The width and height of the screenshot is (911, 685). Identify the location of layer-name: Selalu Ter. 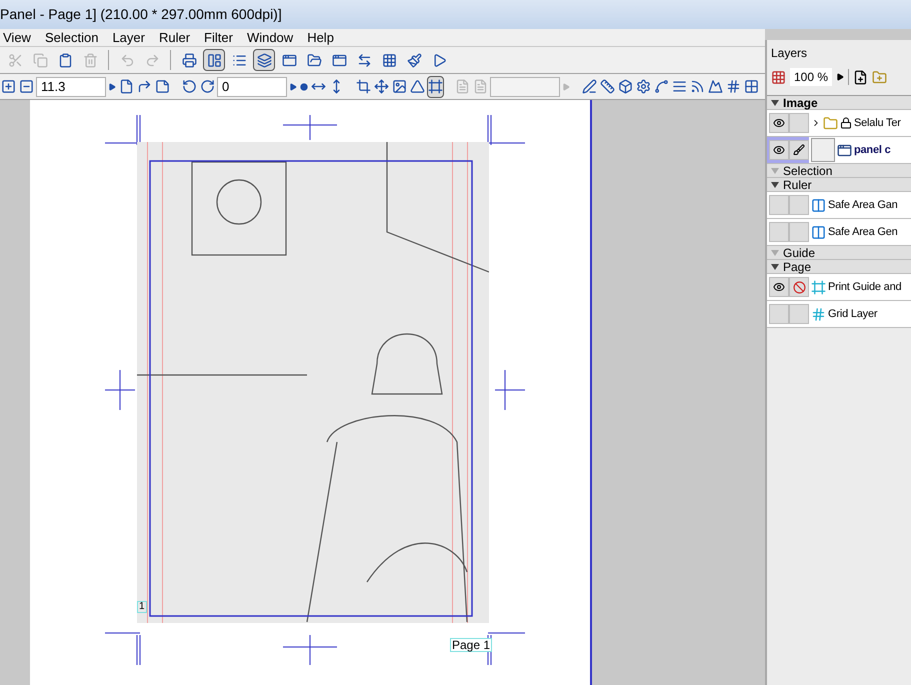
(877, 123).